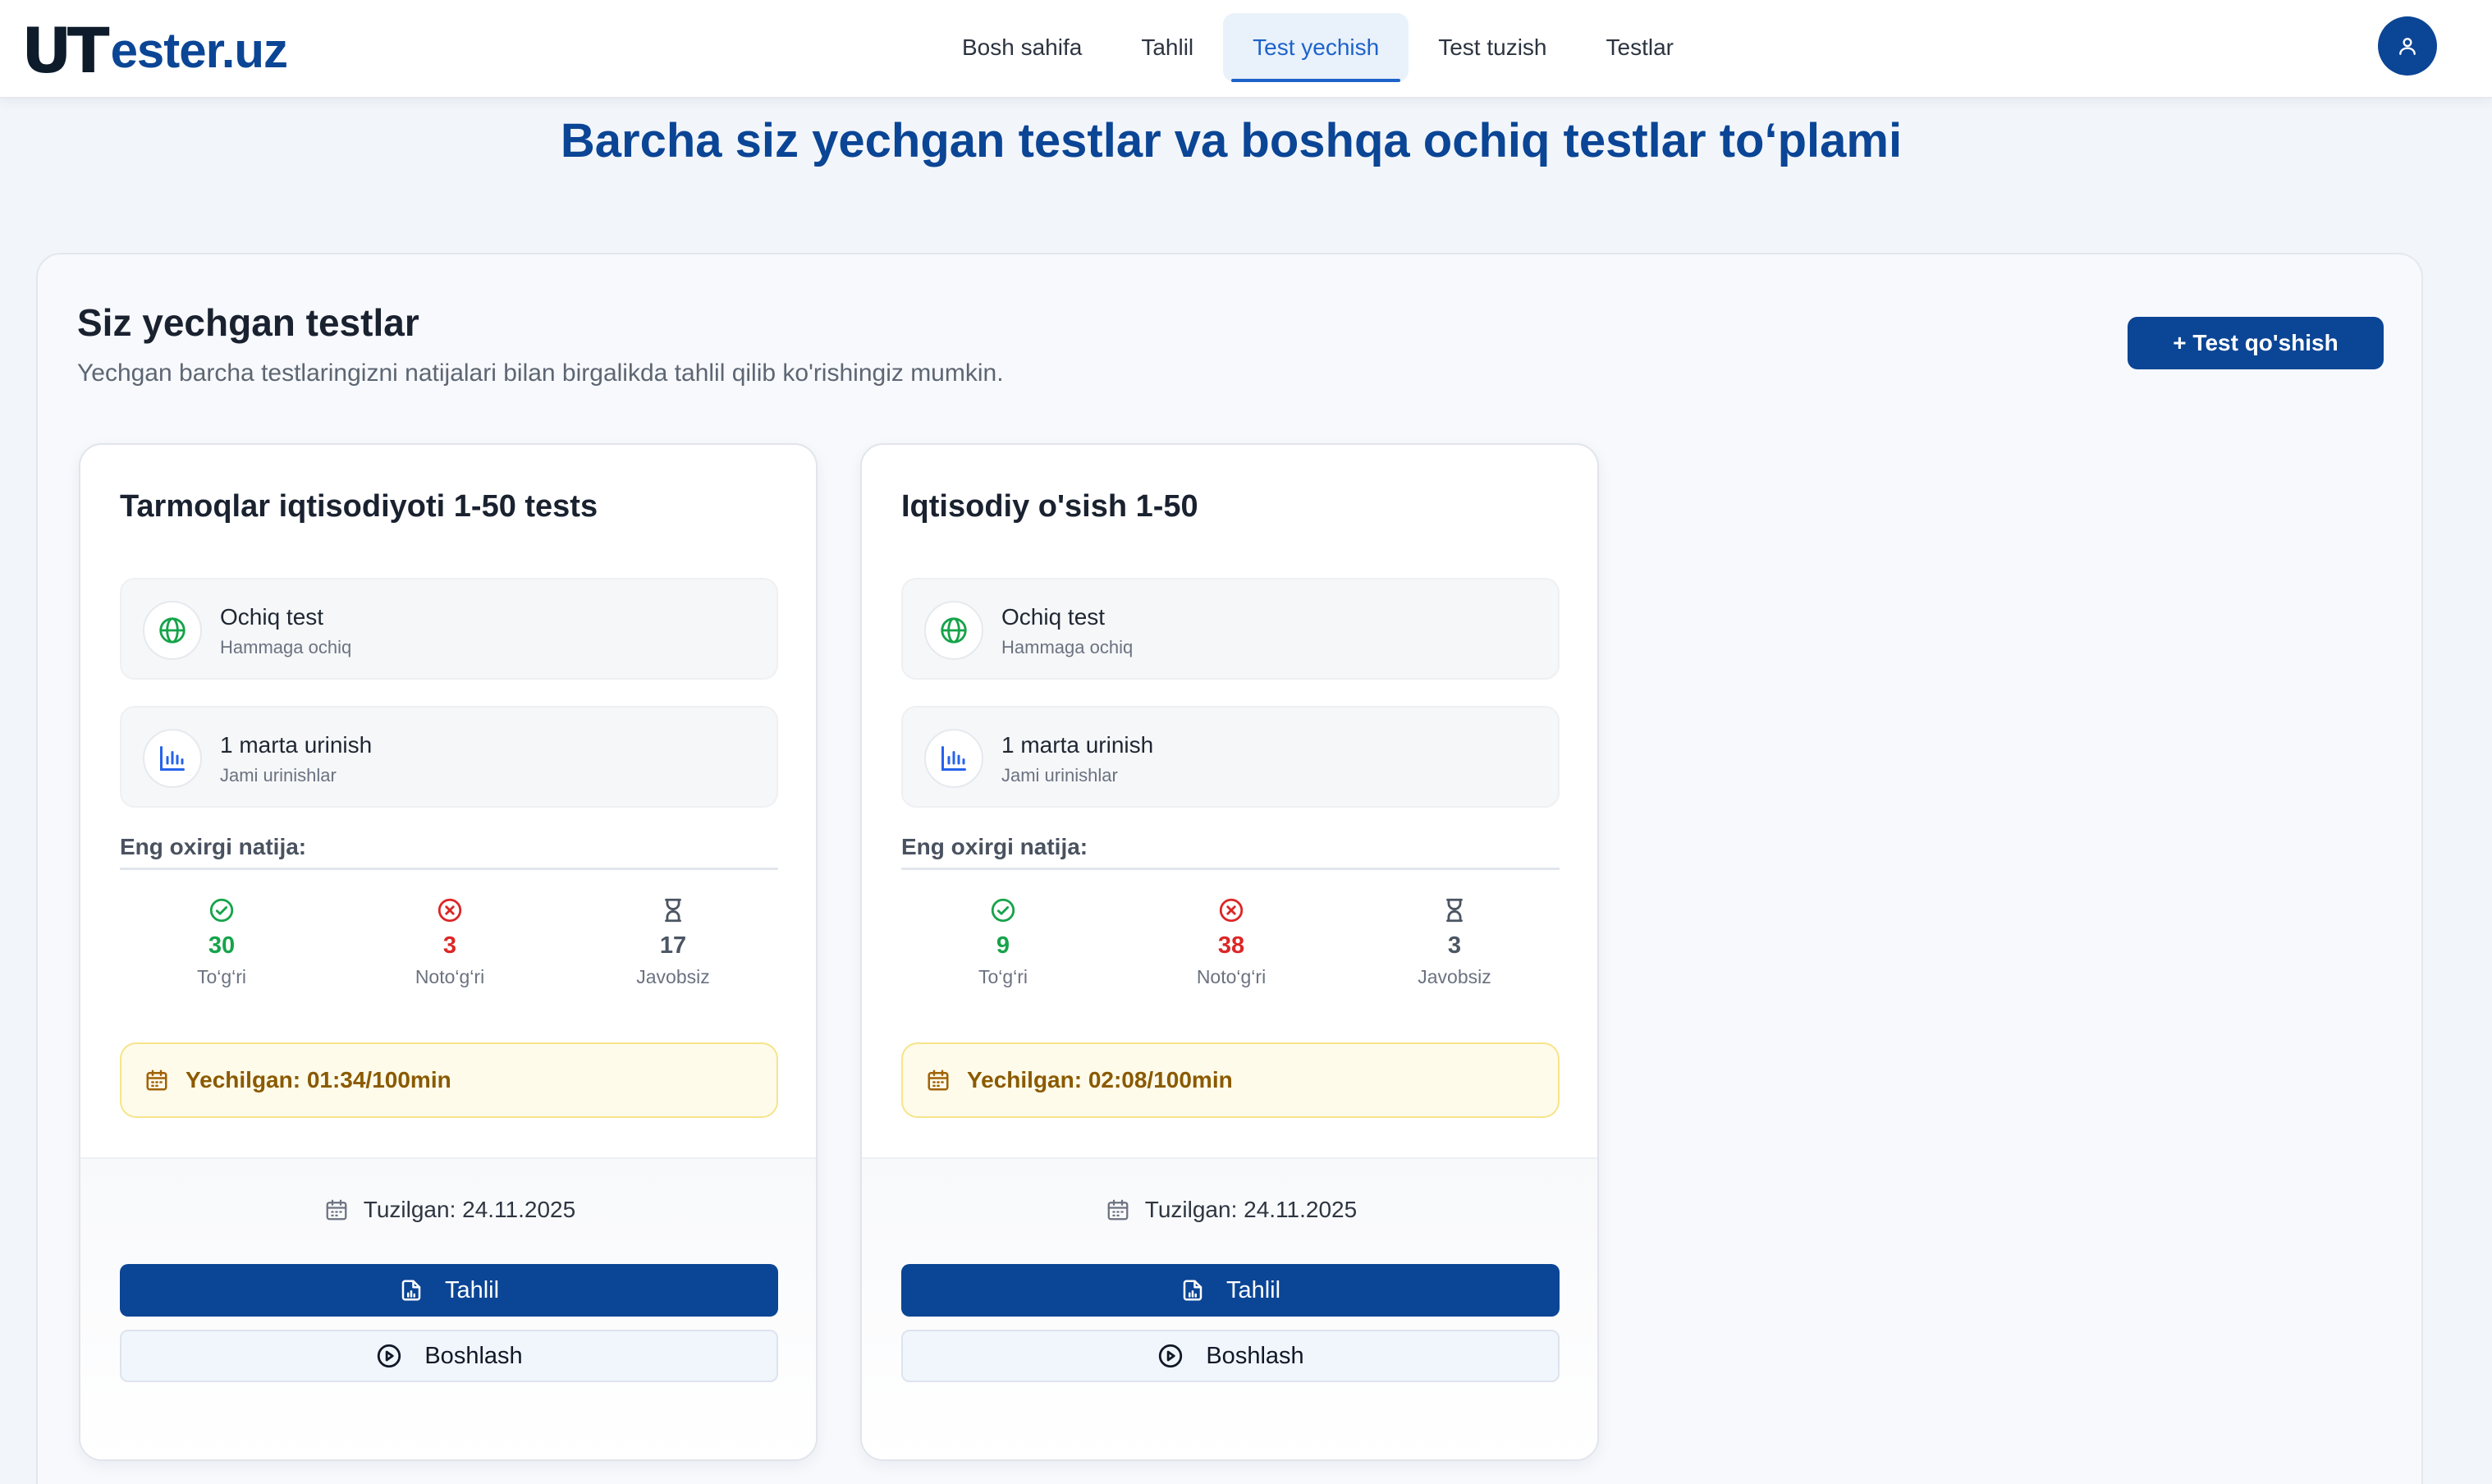 This screenshot has width=2492, height=1484. I want to click on stat-correct: 30 To‘g‘ri, so click(221, 942).